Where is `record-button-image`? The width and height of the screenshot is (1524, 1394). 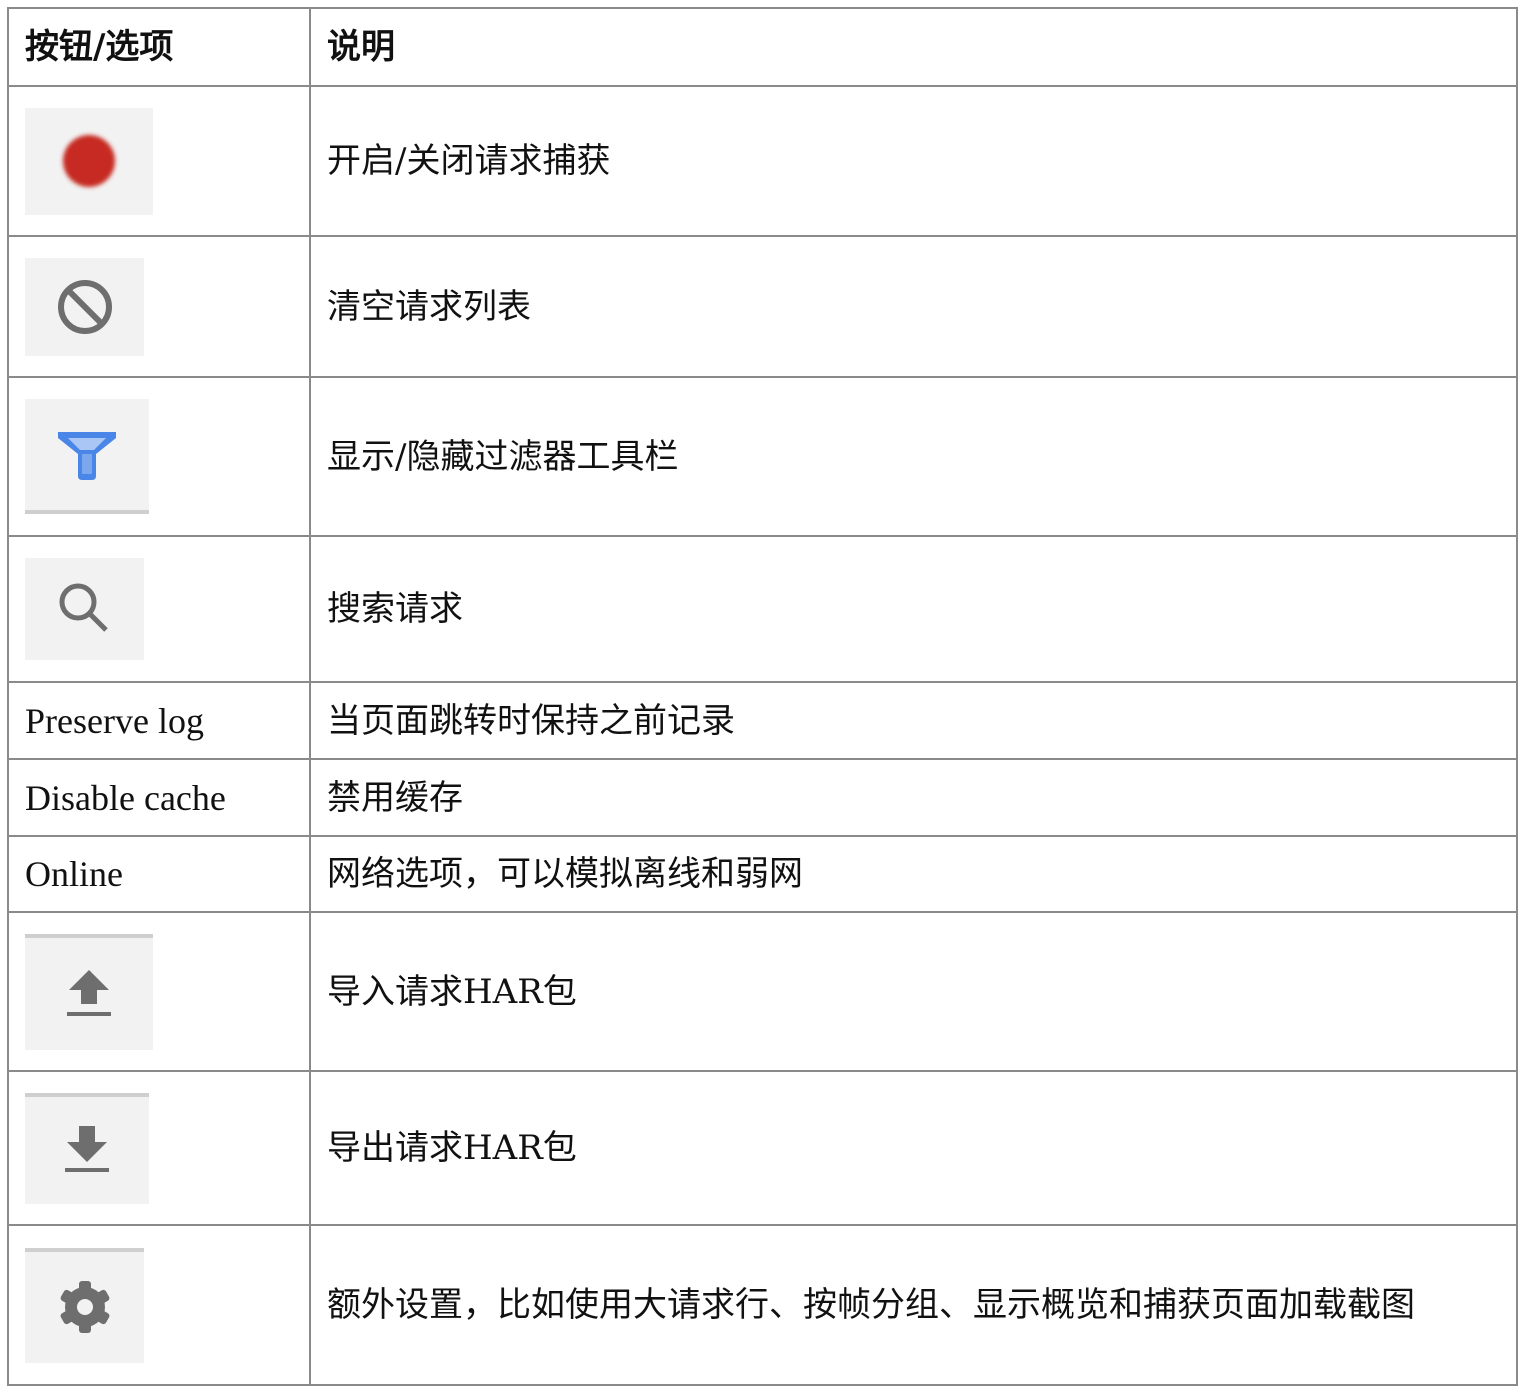
record-button-image is located at coordinates (89, 161).